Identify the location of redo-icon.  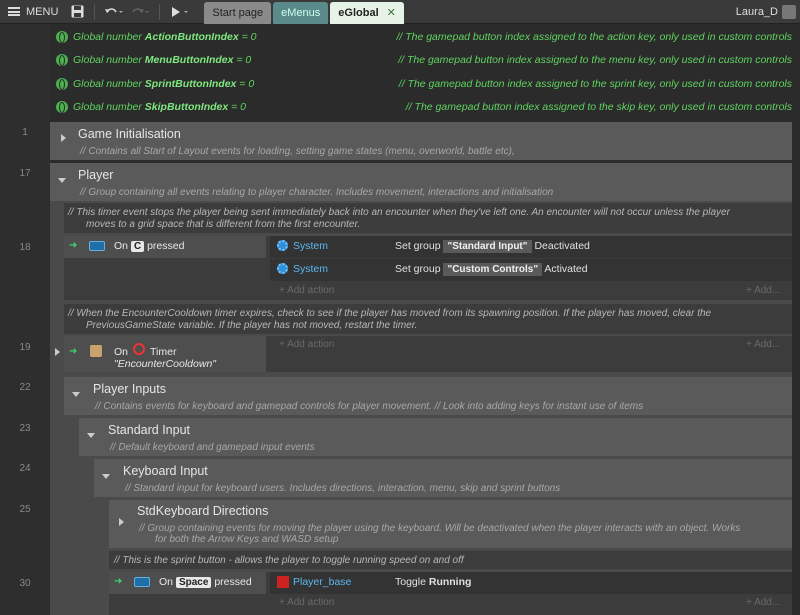
(140, 12).